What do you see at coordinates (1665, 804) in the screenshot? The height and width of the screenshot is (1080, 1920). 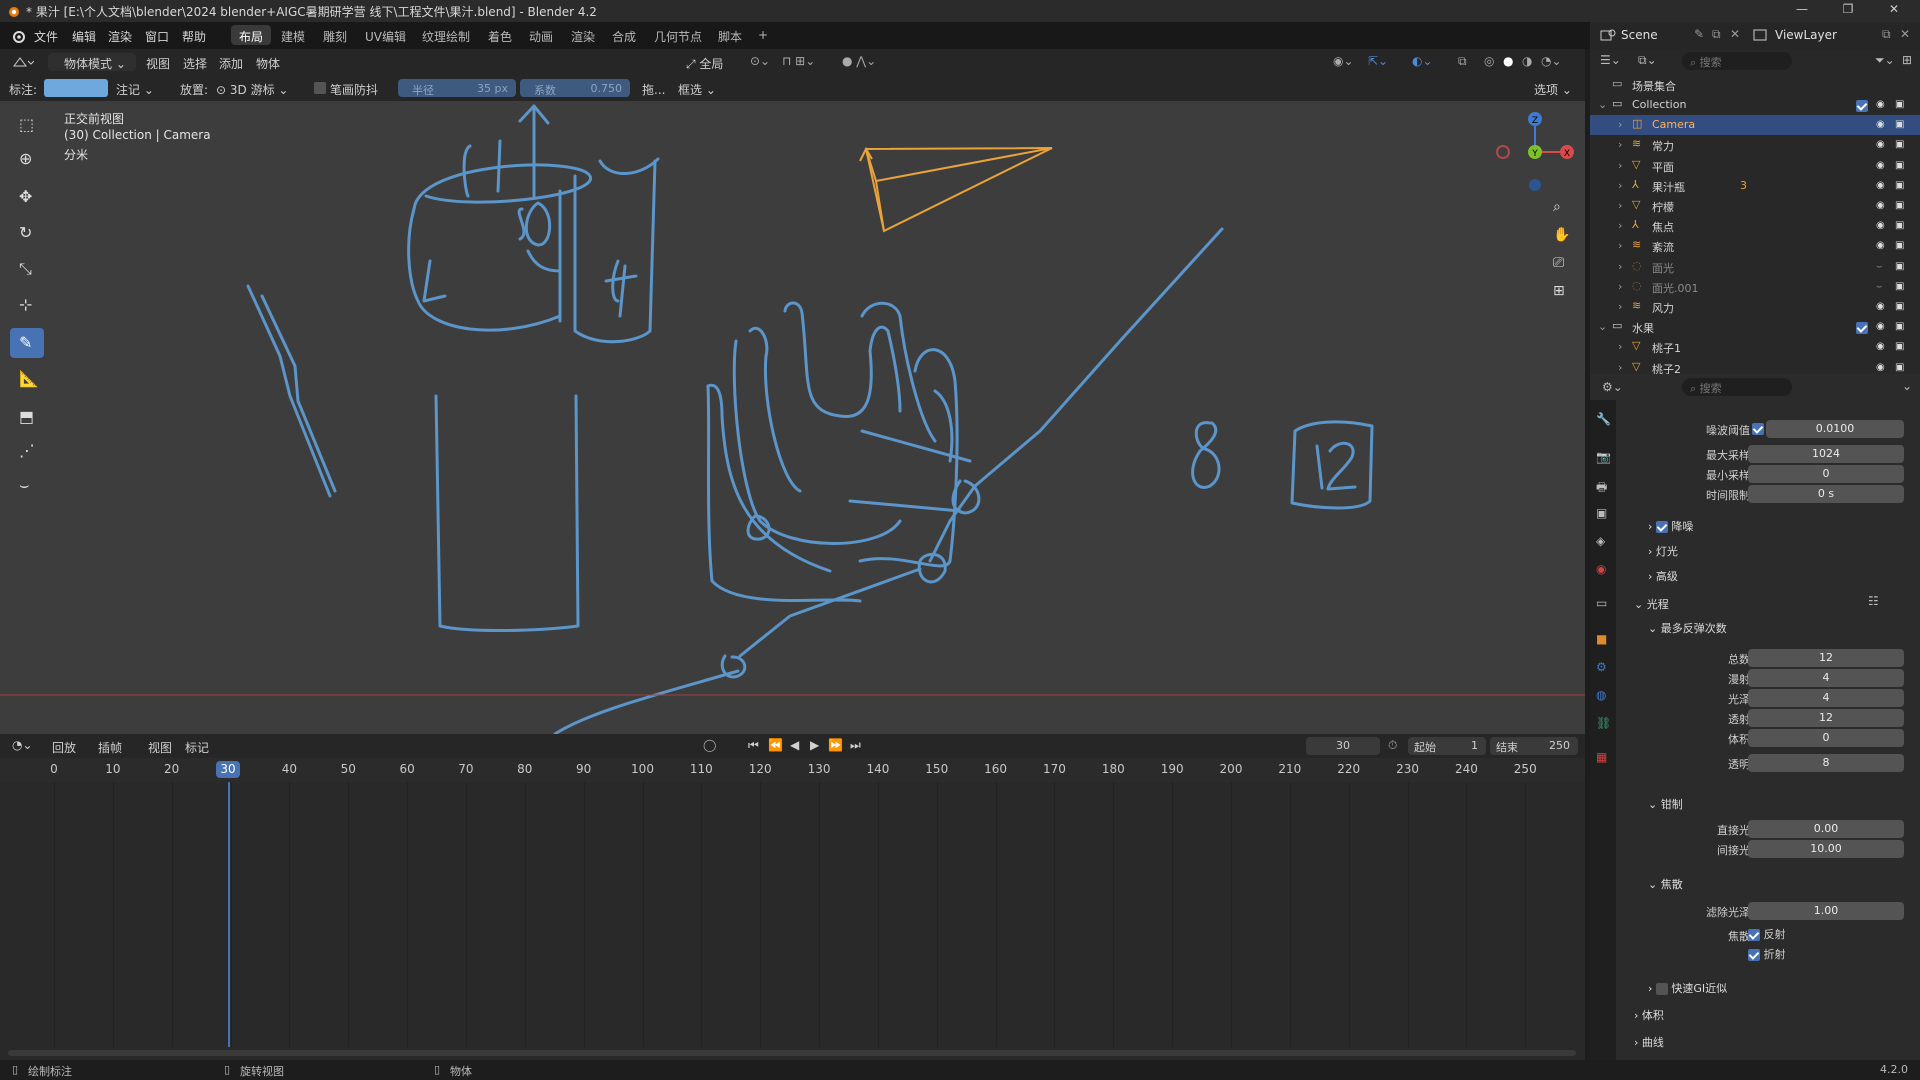 I see `clamp-panel-header: ⌄ 钳制` at bounding box center [1665, 804].